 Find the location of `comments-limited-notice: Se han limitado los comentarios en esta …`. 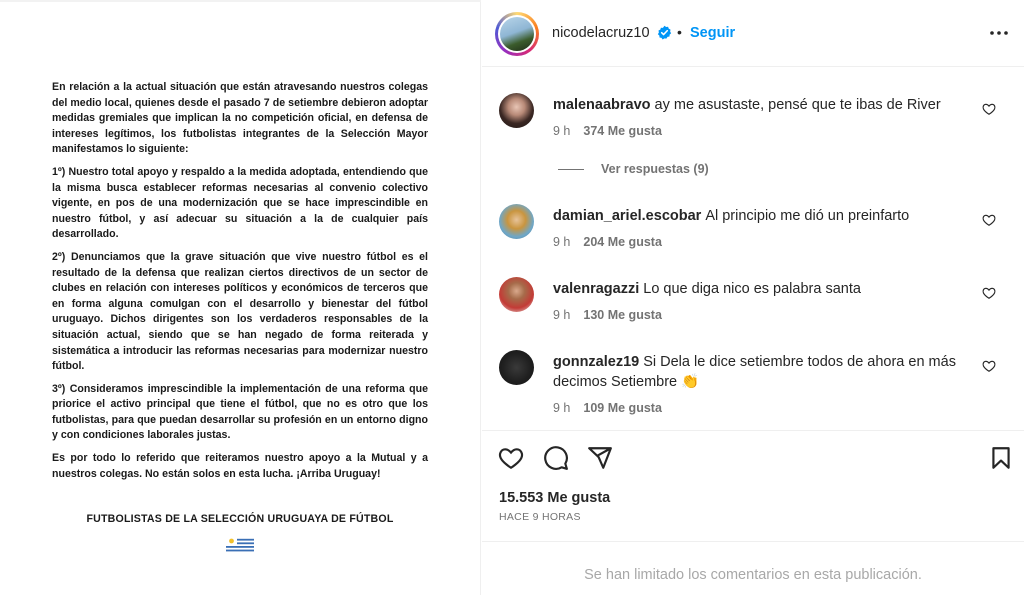

comments-limited-notice: Se han limitado los comentarios en esta … is located at coordinates (753, 568).